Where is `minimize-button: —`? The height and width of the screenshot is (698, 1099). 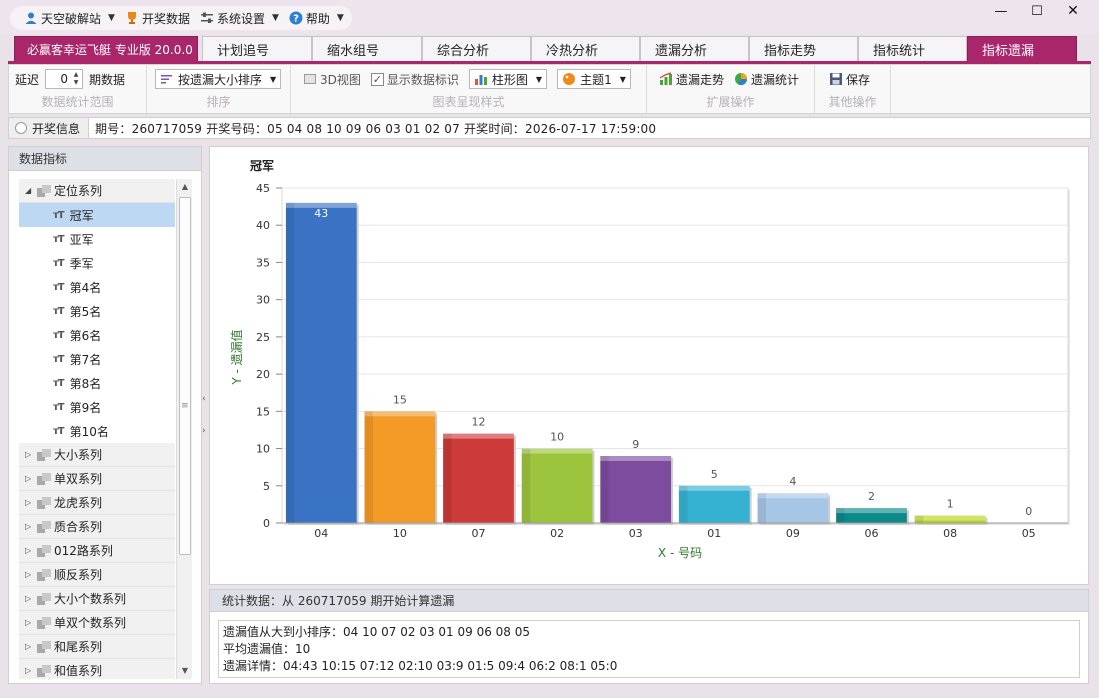 minimize-button: — is located at coordinates (1001, 11).